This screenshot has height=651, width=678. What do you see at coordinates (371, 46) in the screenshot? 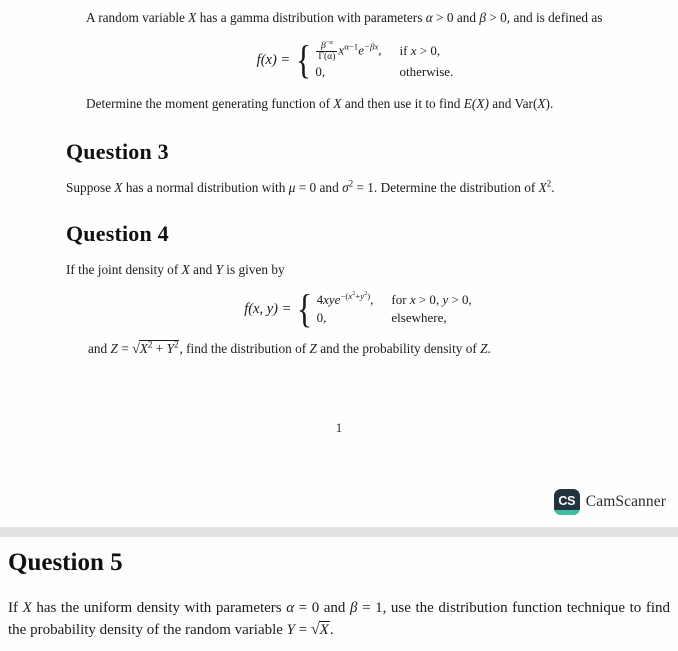
I see `e-exponent: −βx` at bounding box center [371, 46].